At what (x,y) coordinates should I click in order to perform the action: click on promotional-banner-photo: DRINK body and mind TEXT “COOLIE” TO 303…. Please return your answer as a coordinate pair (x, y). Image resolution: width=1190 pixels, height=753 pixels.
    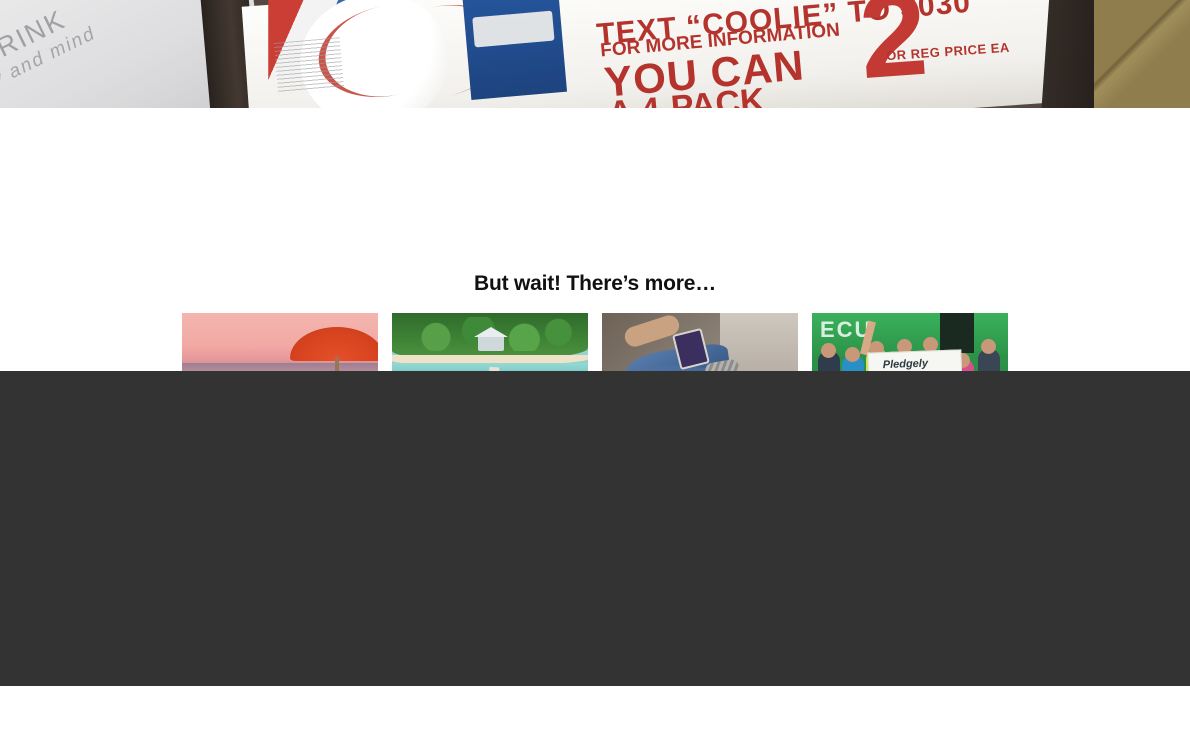
    Looking at the image, I should click on (595, 54).